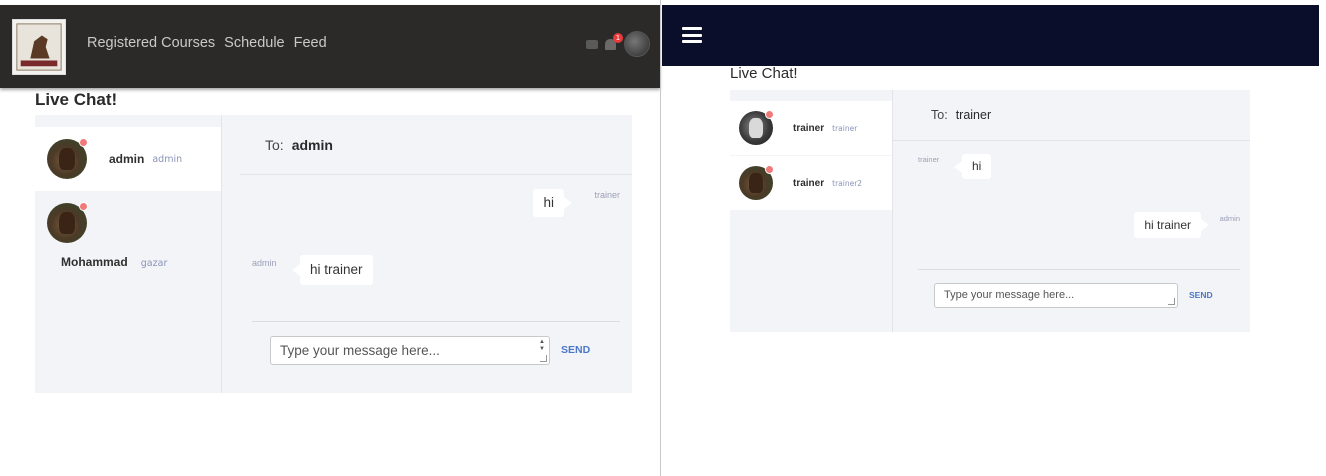 This screenshot has height=476, width=1326. What do you see at coordinates (972, 166) in the screenshot?
I see `message-bubble-incoming: hi` at bounding box center [972, 166].